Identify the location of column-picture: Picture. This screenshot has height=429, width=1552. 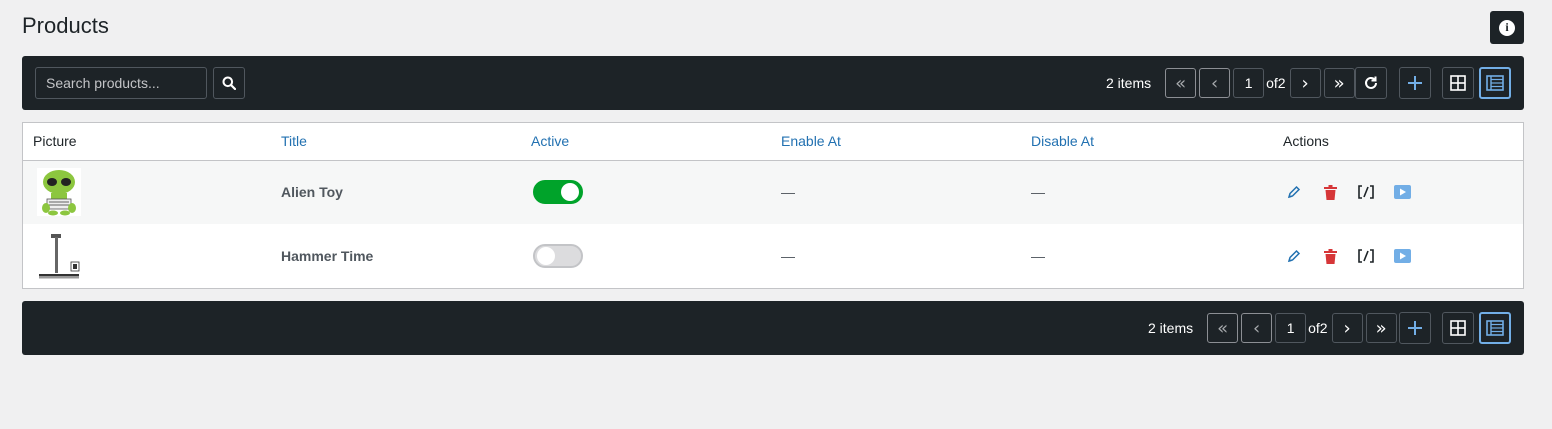
(55, 141).